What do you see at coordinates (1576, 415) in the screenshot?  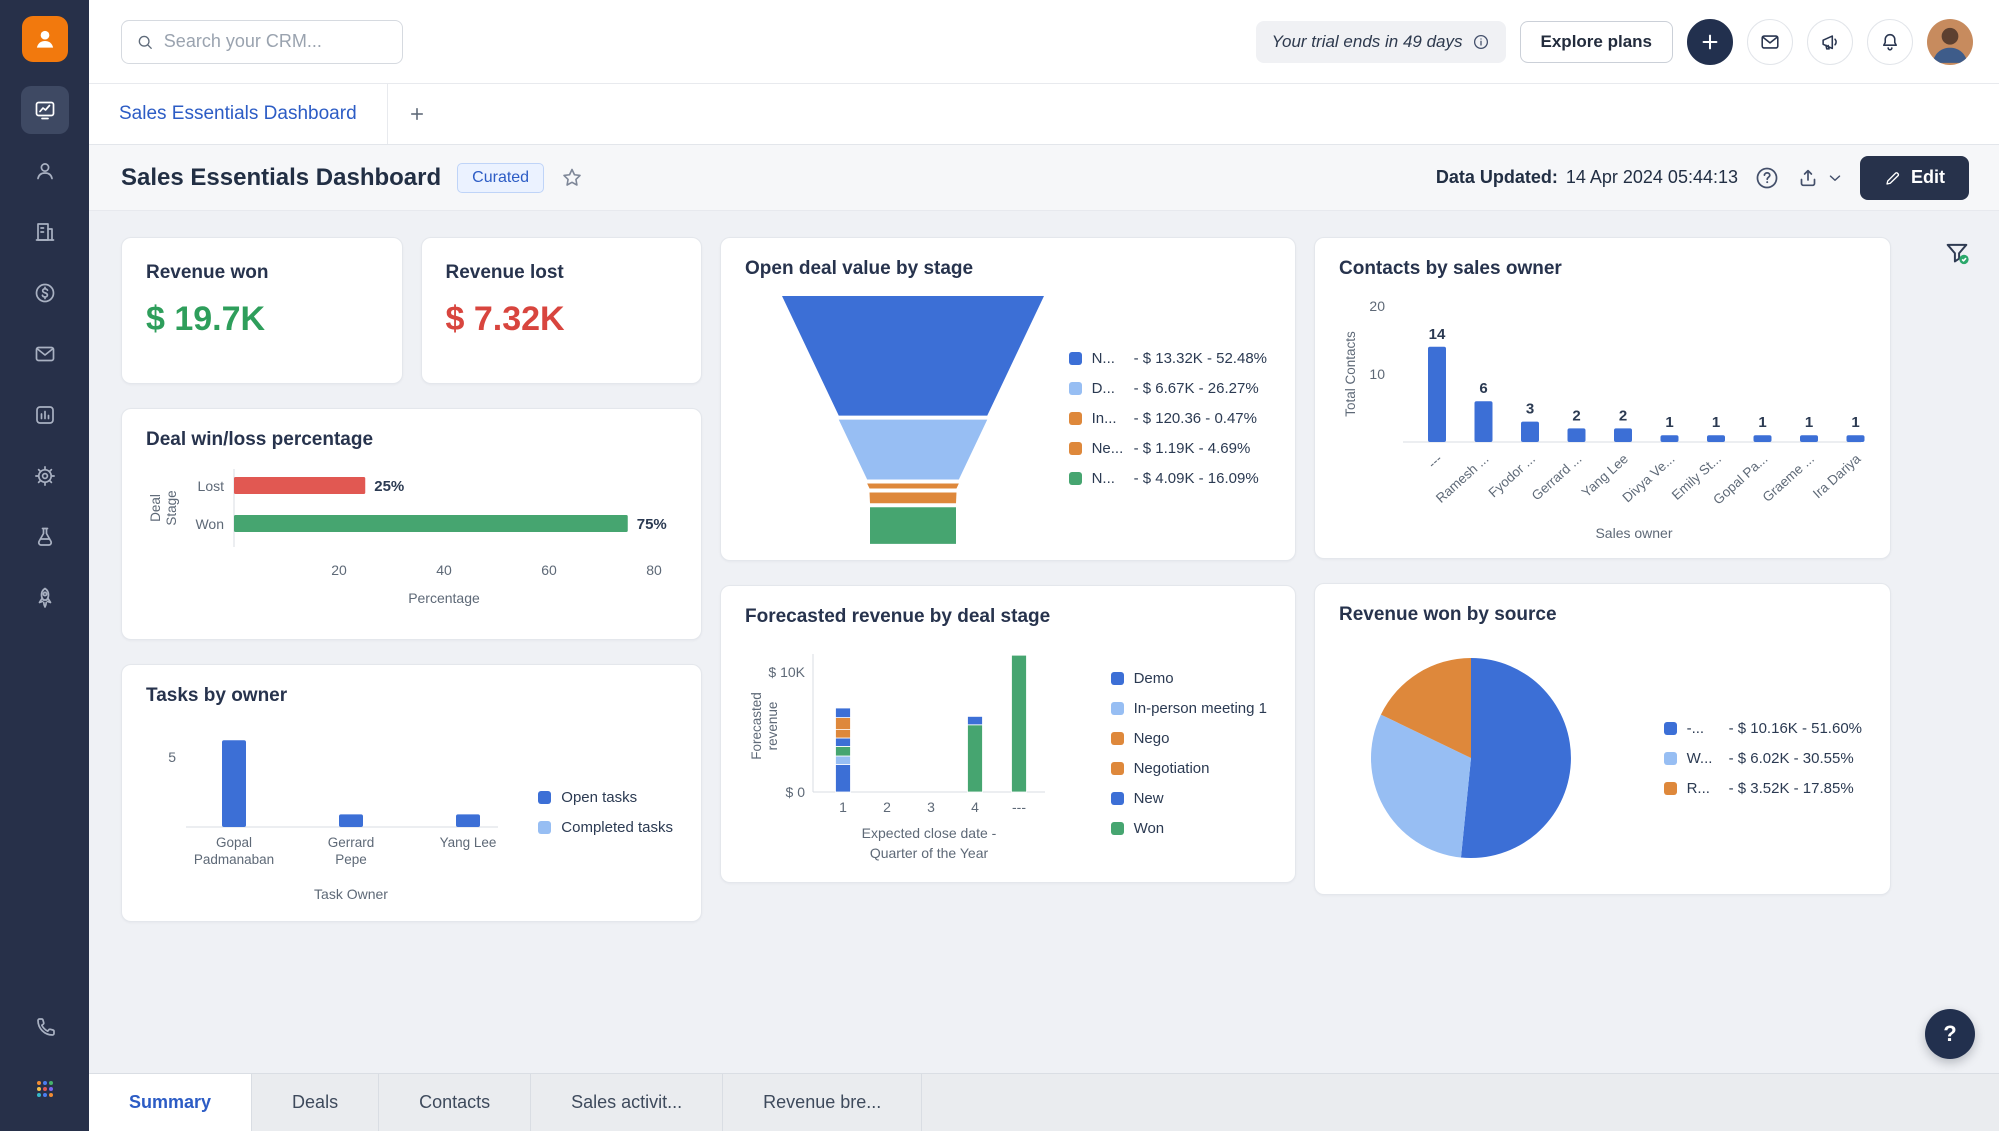 I see `svg-text: 2` at bounding box center [1576, 415].